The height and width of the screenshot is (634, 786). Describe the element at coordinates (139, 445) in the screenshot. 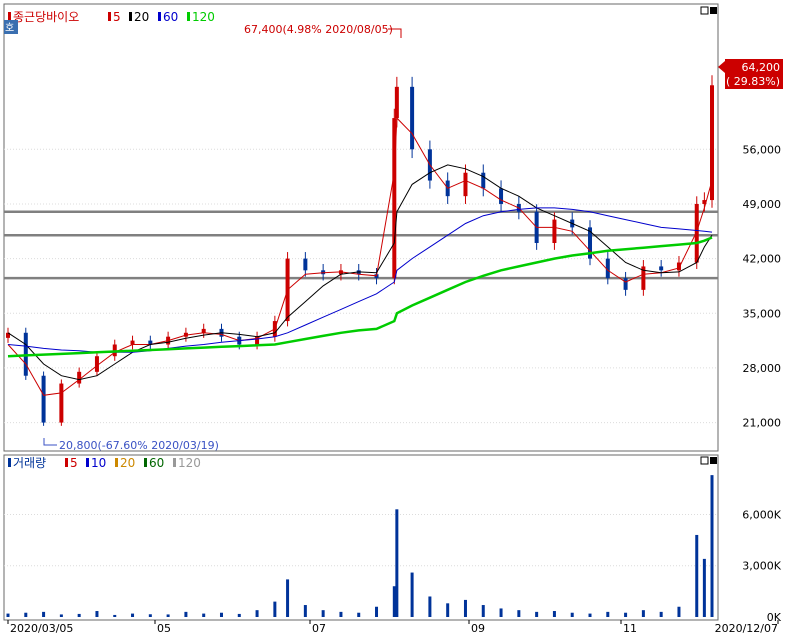

I see `low-annotation: 20,800(-67.60% 2020/03/19)` at that location.